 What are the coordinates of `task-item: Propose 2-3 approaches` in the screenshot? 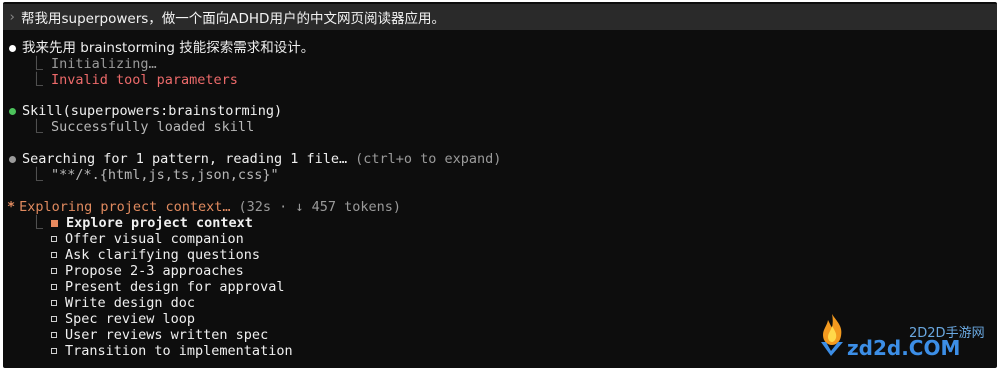 It's located at (123, 271).